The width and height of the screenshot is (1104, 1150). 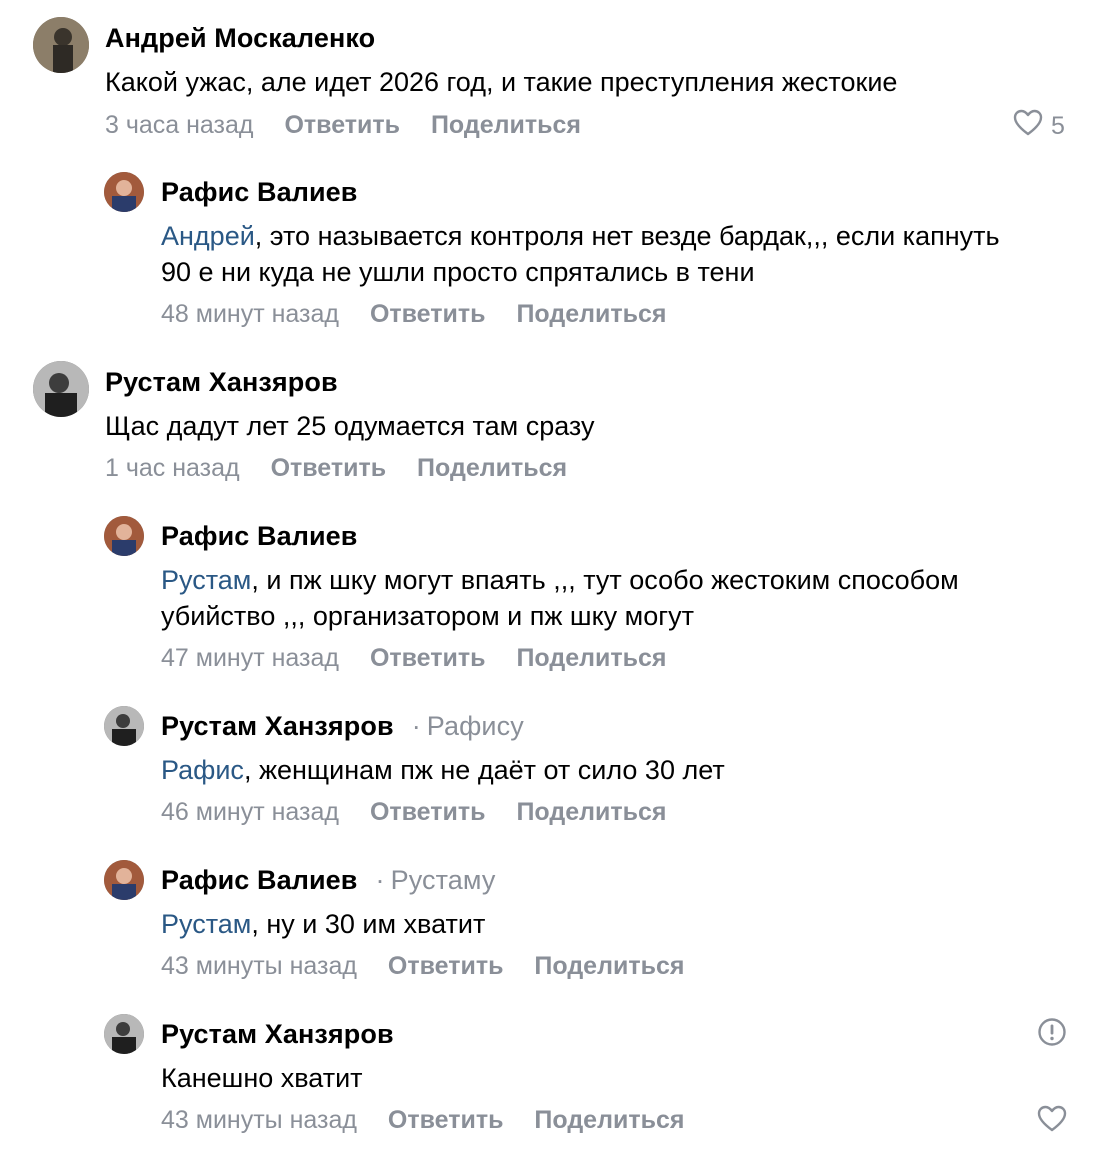 I want to click on comment-author: Андрей Москаленко, so click(x=240, y=38).